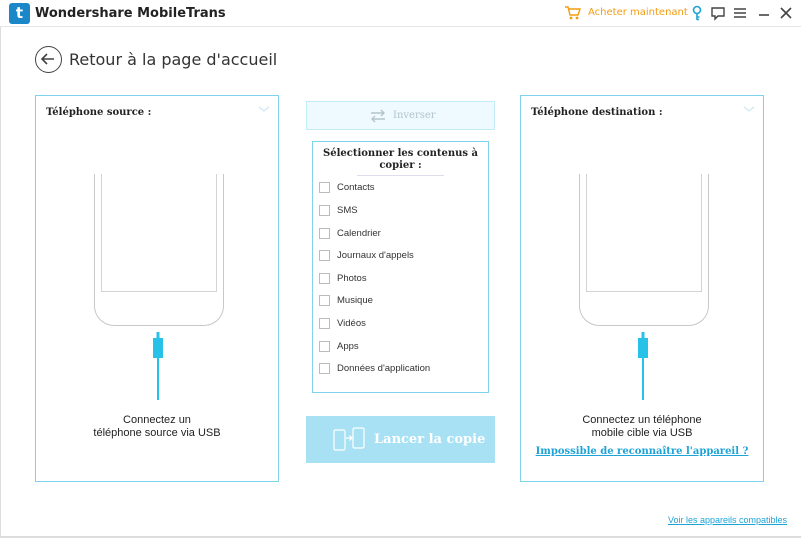  I want to click on source-instruction-line2: téléphone source via USB, so click(157, 433).